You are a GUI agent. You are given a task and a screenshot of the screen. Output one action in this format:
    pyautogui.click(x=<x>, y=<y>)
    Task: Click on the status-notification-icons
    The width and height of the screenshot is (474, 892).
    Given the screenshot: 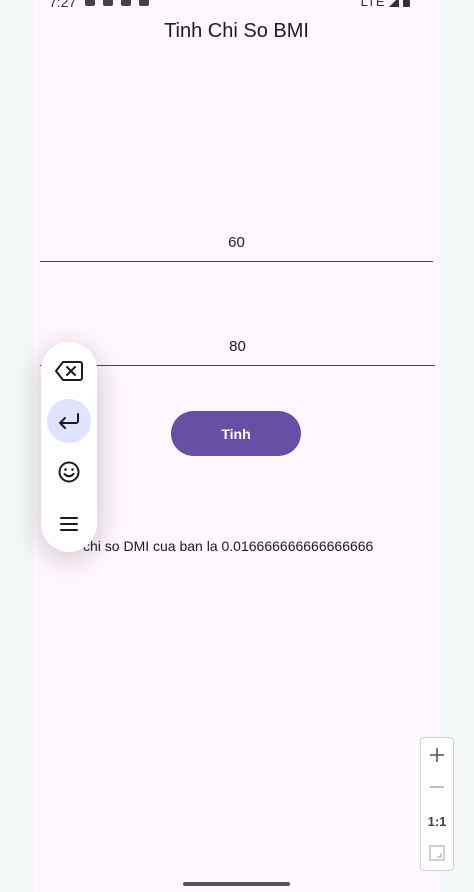 What is the action you would take?
    pyautogui.click(x=117, y=3)
    